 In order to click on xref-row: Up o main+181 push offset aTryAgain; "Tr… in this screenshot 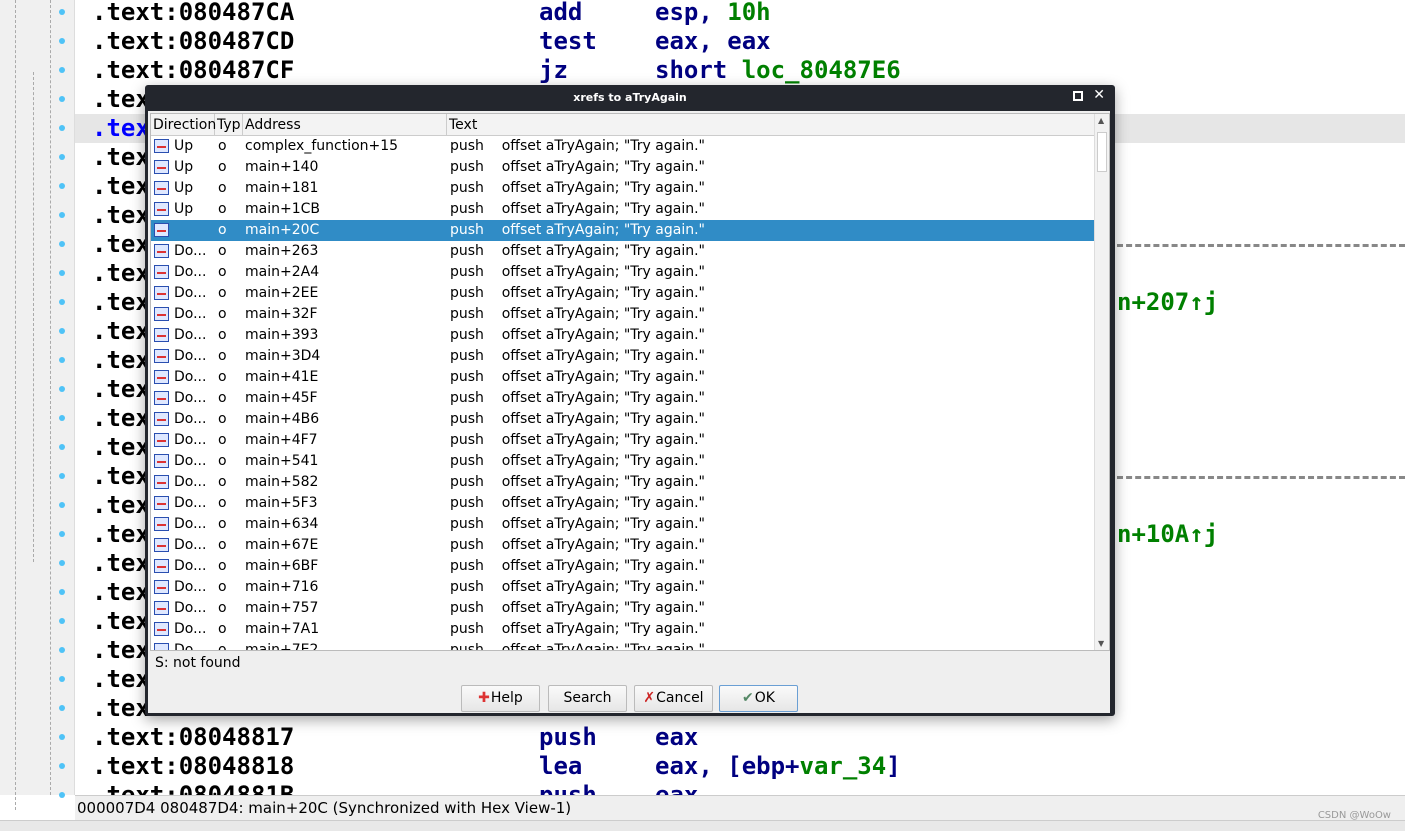, I will do `click(623, 188)`.